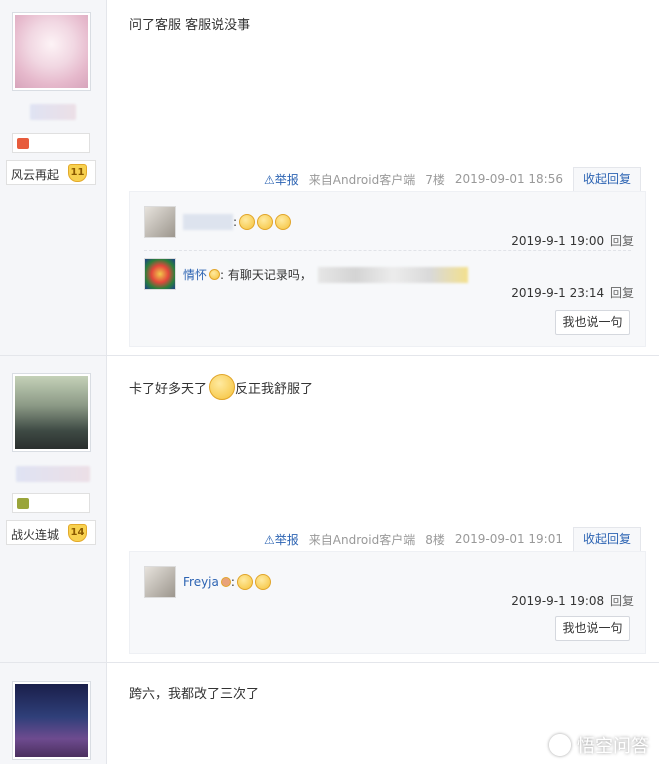  I want to click on reply-list: Freyja : 2019-9-1 19:08 回复 我也说一句, so click(387, 602).